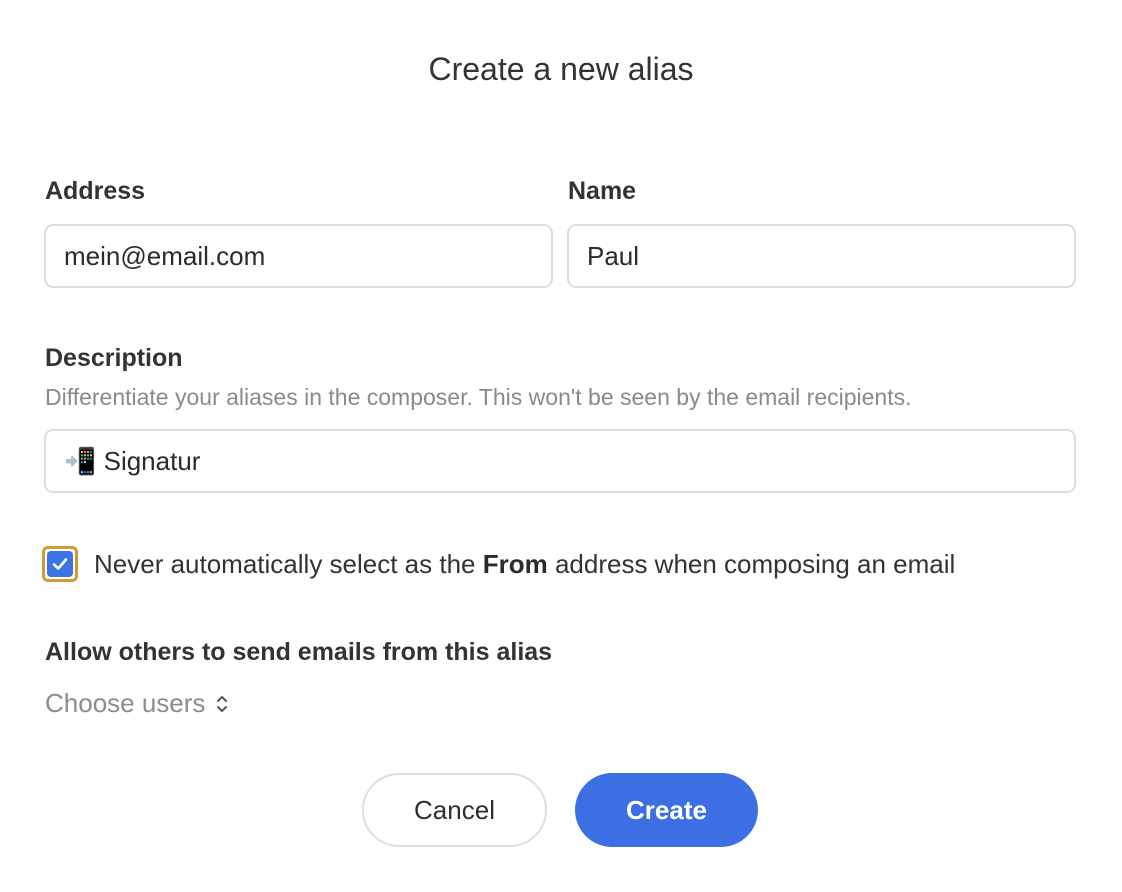  Describe the element at coordinates (222, 703) in the screenshot. I see `chevron-up-down-icon` at that location.